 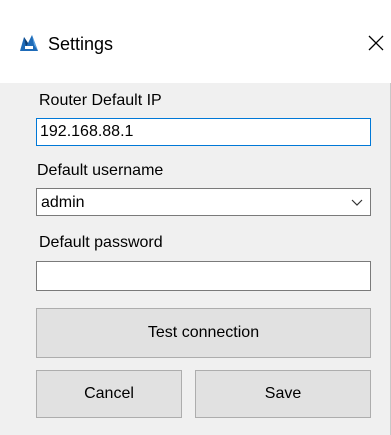 What do you see at coordinates (81, 44) in the screenshot?
I see `window-title: Settings` at bounding box center [81, 44].